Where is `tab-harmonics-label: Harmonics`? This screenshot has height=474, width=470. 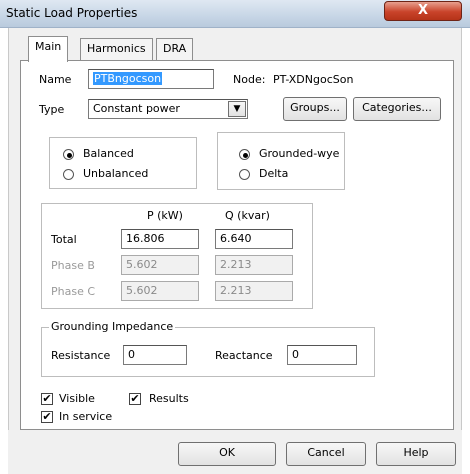 tab-harmonics-label: Harmonics is located at coordinates (116, 48).